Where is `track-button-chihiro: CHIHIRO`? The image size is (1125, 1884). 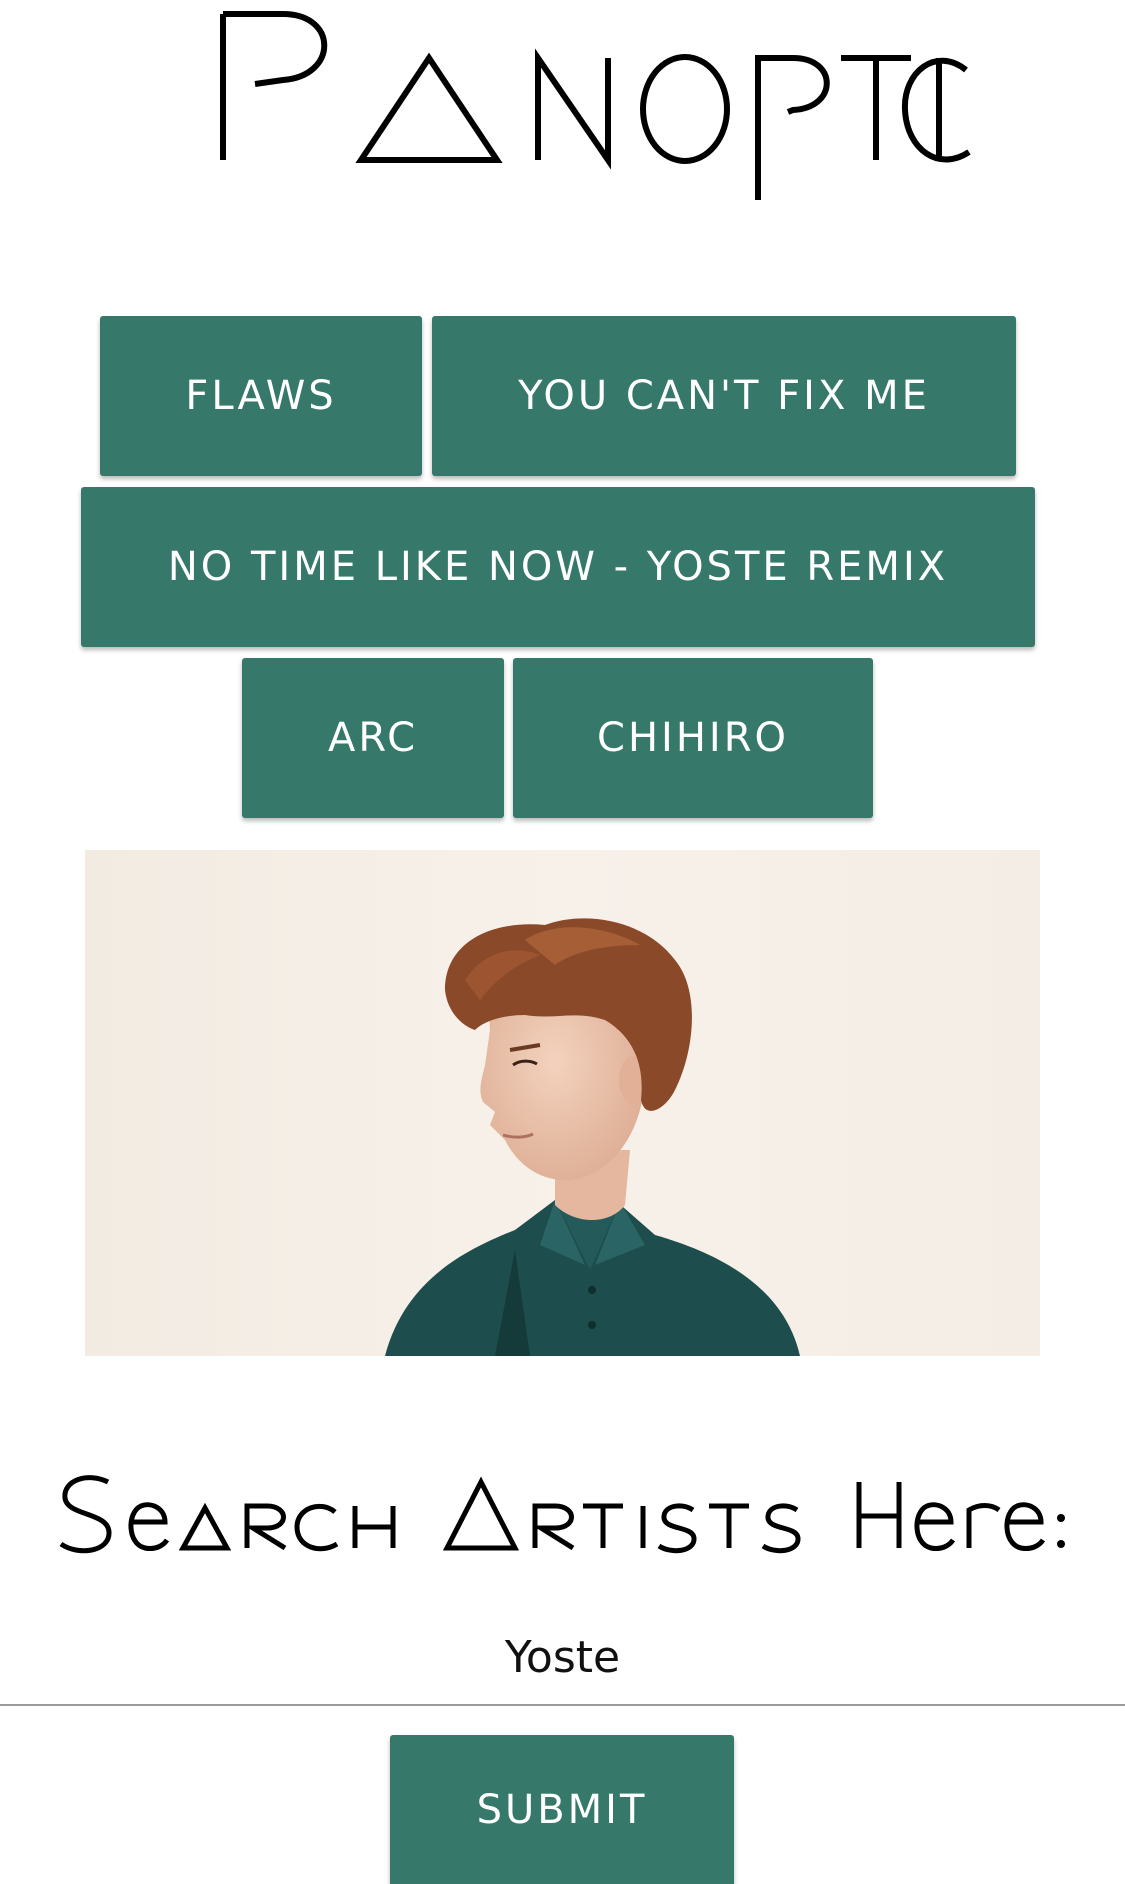
track-button-chihiro: CHIHIRO is located at coordinates (693, 738).